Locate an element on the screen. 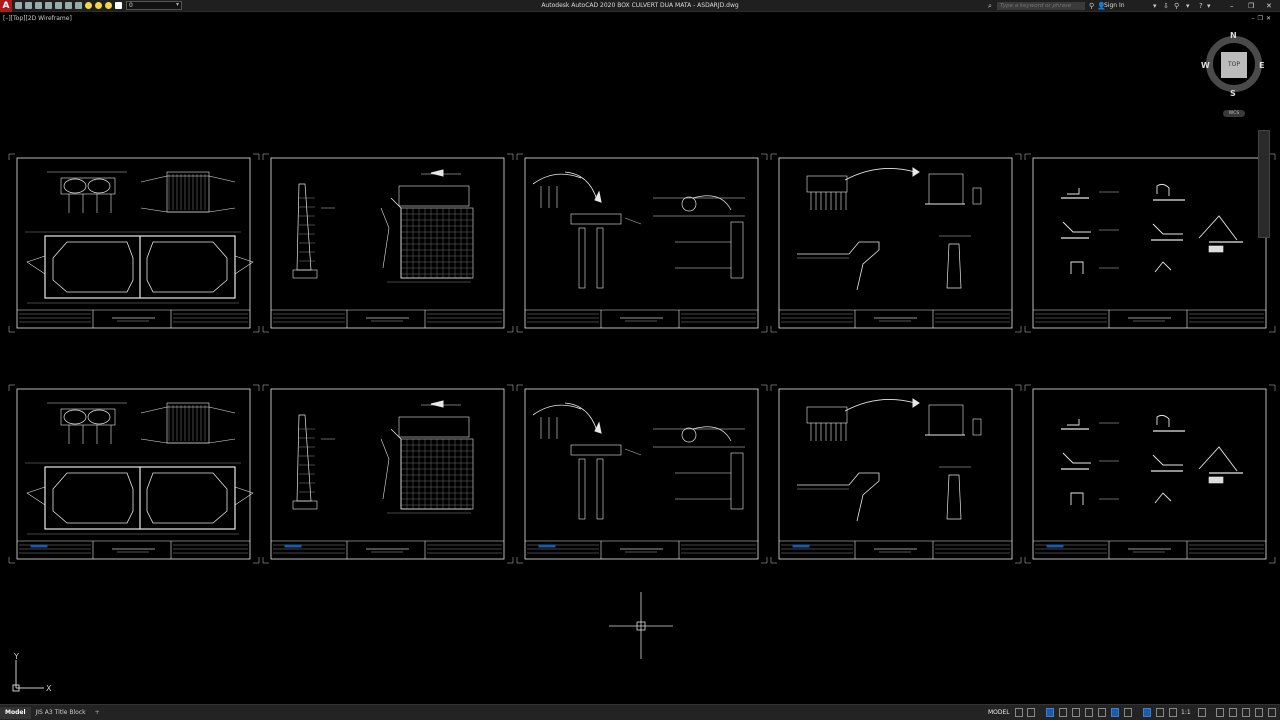 The height and width of the screenshot is (720, 1280). viewcube: TOP N S E W is located at coordinates (1234, 65).